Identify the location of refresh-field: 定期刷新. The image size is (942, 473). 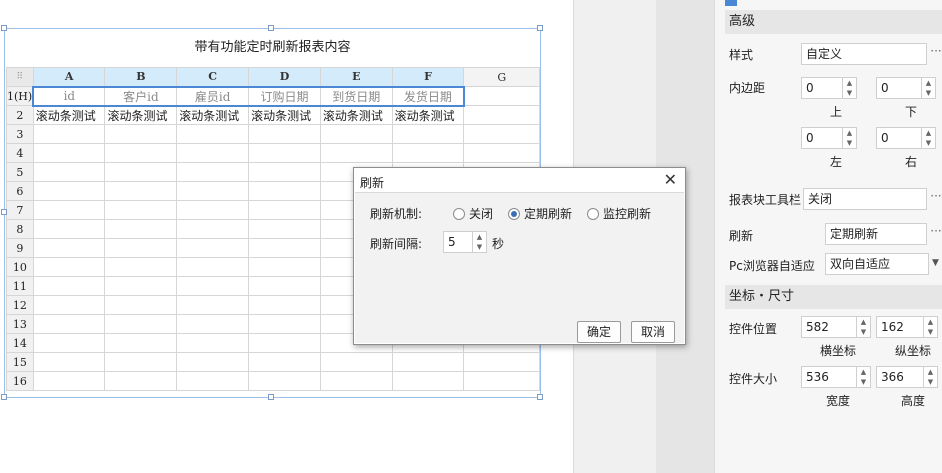
(876, 234).